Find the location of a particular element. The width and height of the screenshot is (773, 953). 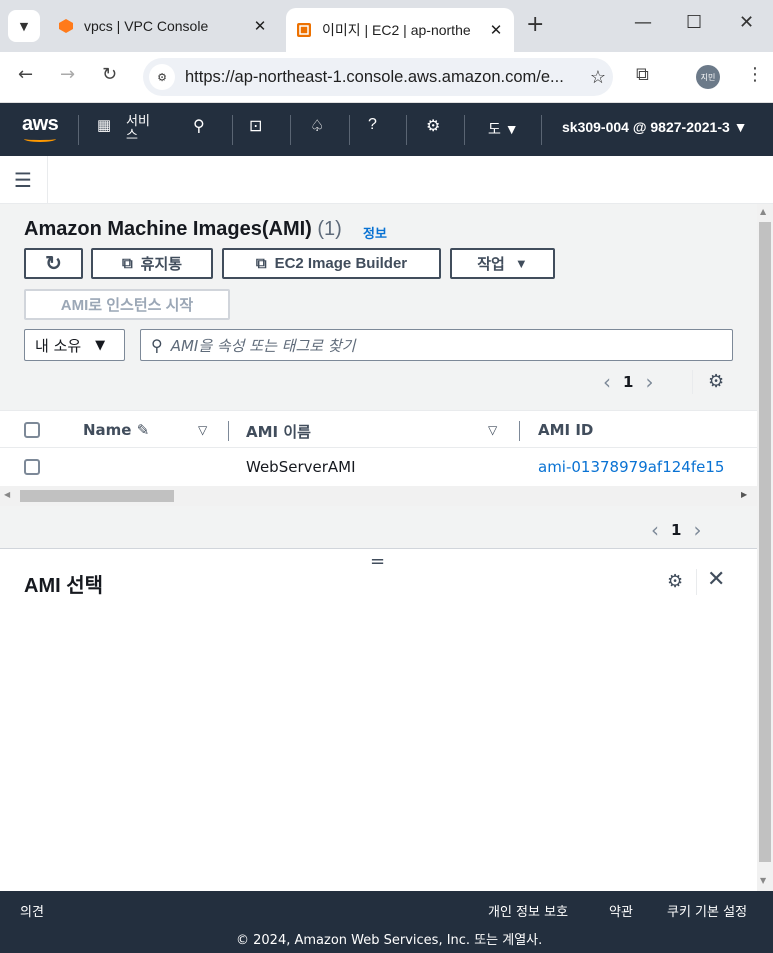

info-link: 정보 is located at coordinates (375, 232).